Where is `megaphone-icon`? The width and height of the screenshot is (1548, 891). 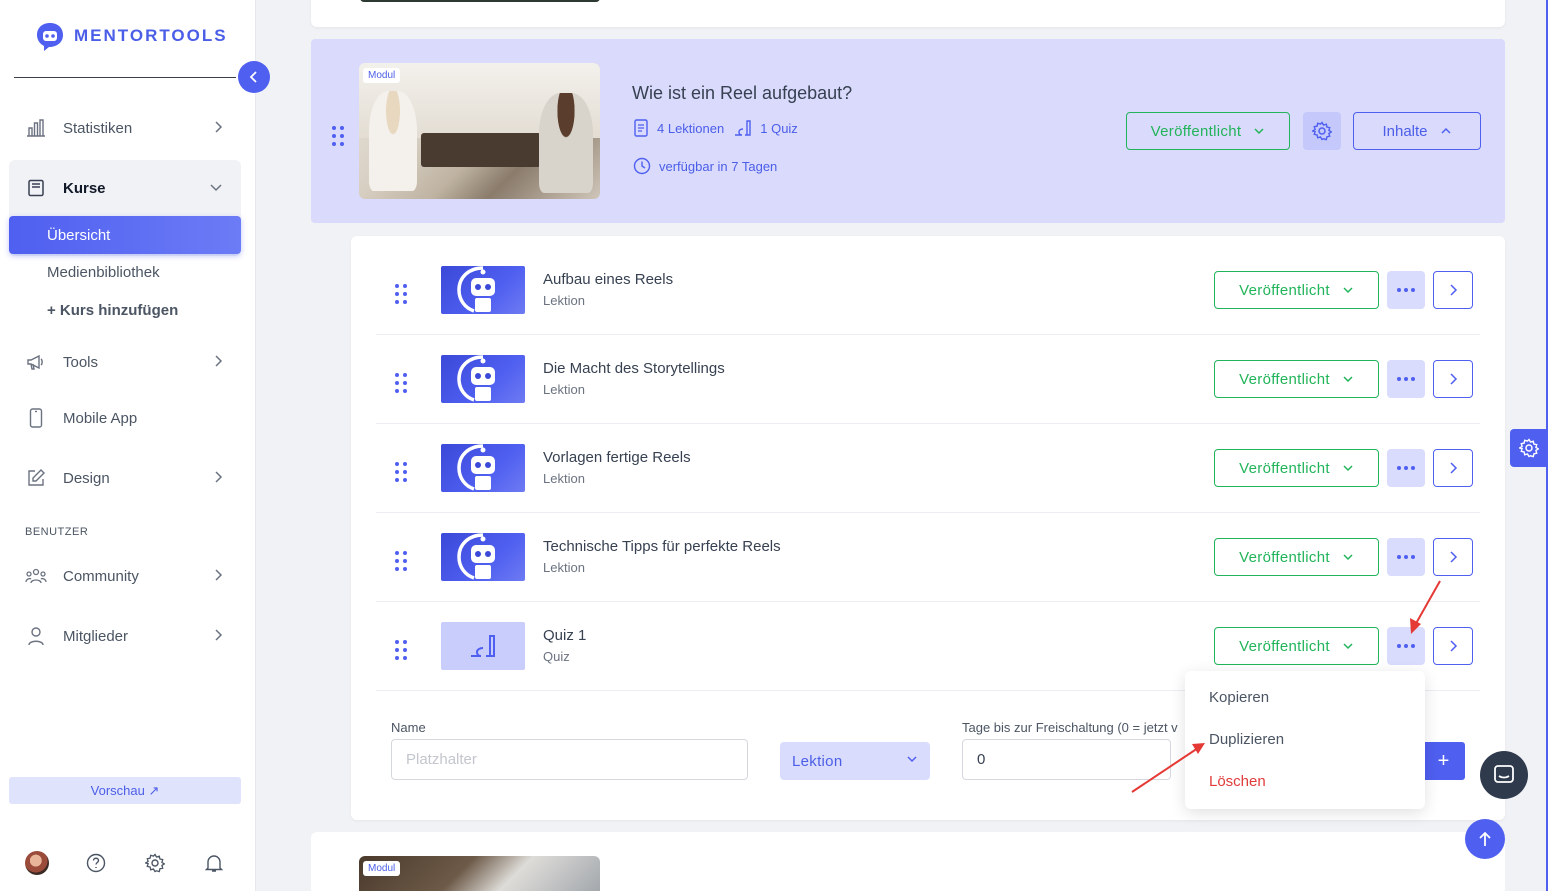 megaphone-icon is located at coordinates (36, 362).